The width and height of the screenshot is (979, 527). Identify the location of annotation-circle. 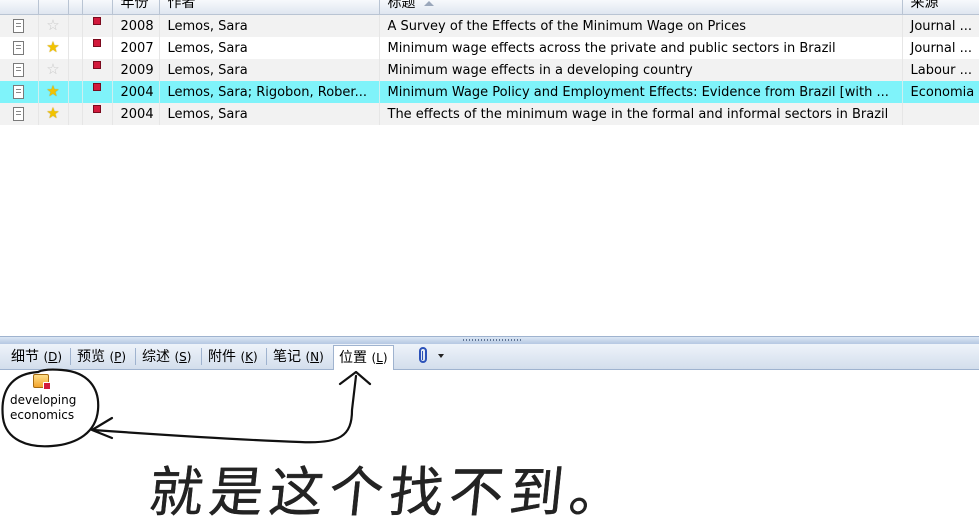
(50, 408).